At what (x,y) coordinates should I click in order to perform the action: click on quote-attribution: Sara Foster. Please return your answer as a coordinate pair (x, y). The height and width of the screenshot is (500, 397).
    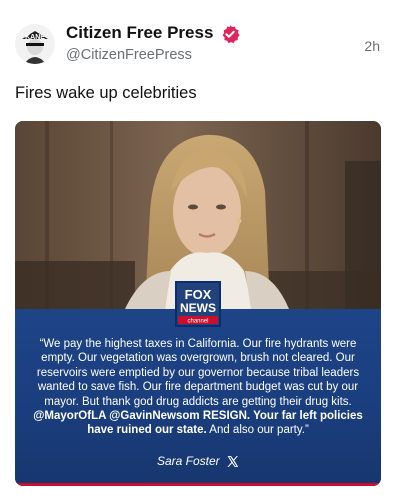
    Looking at the image, I should click on (198, 461).